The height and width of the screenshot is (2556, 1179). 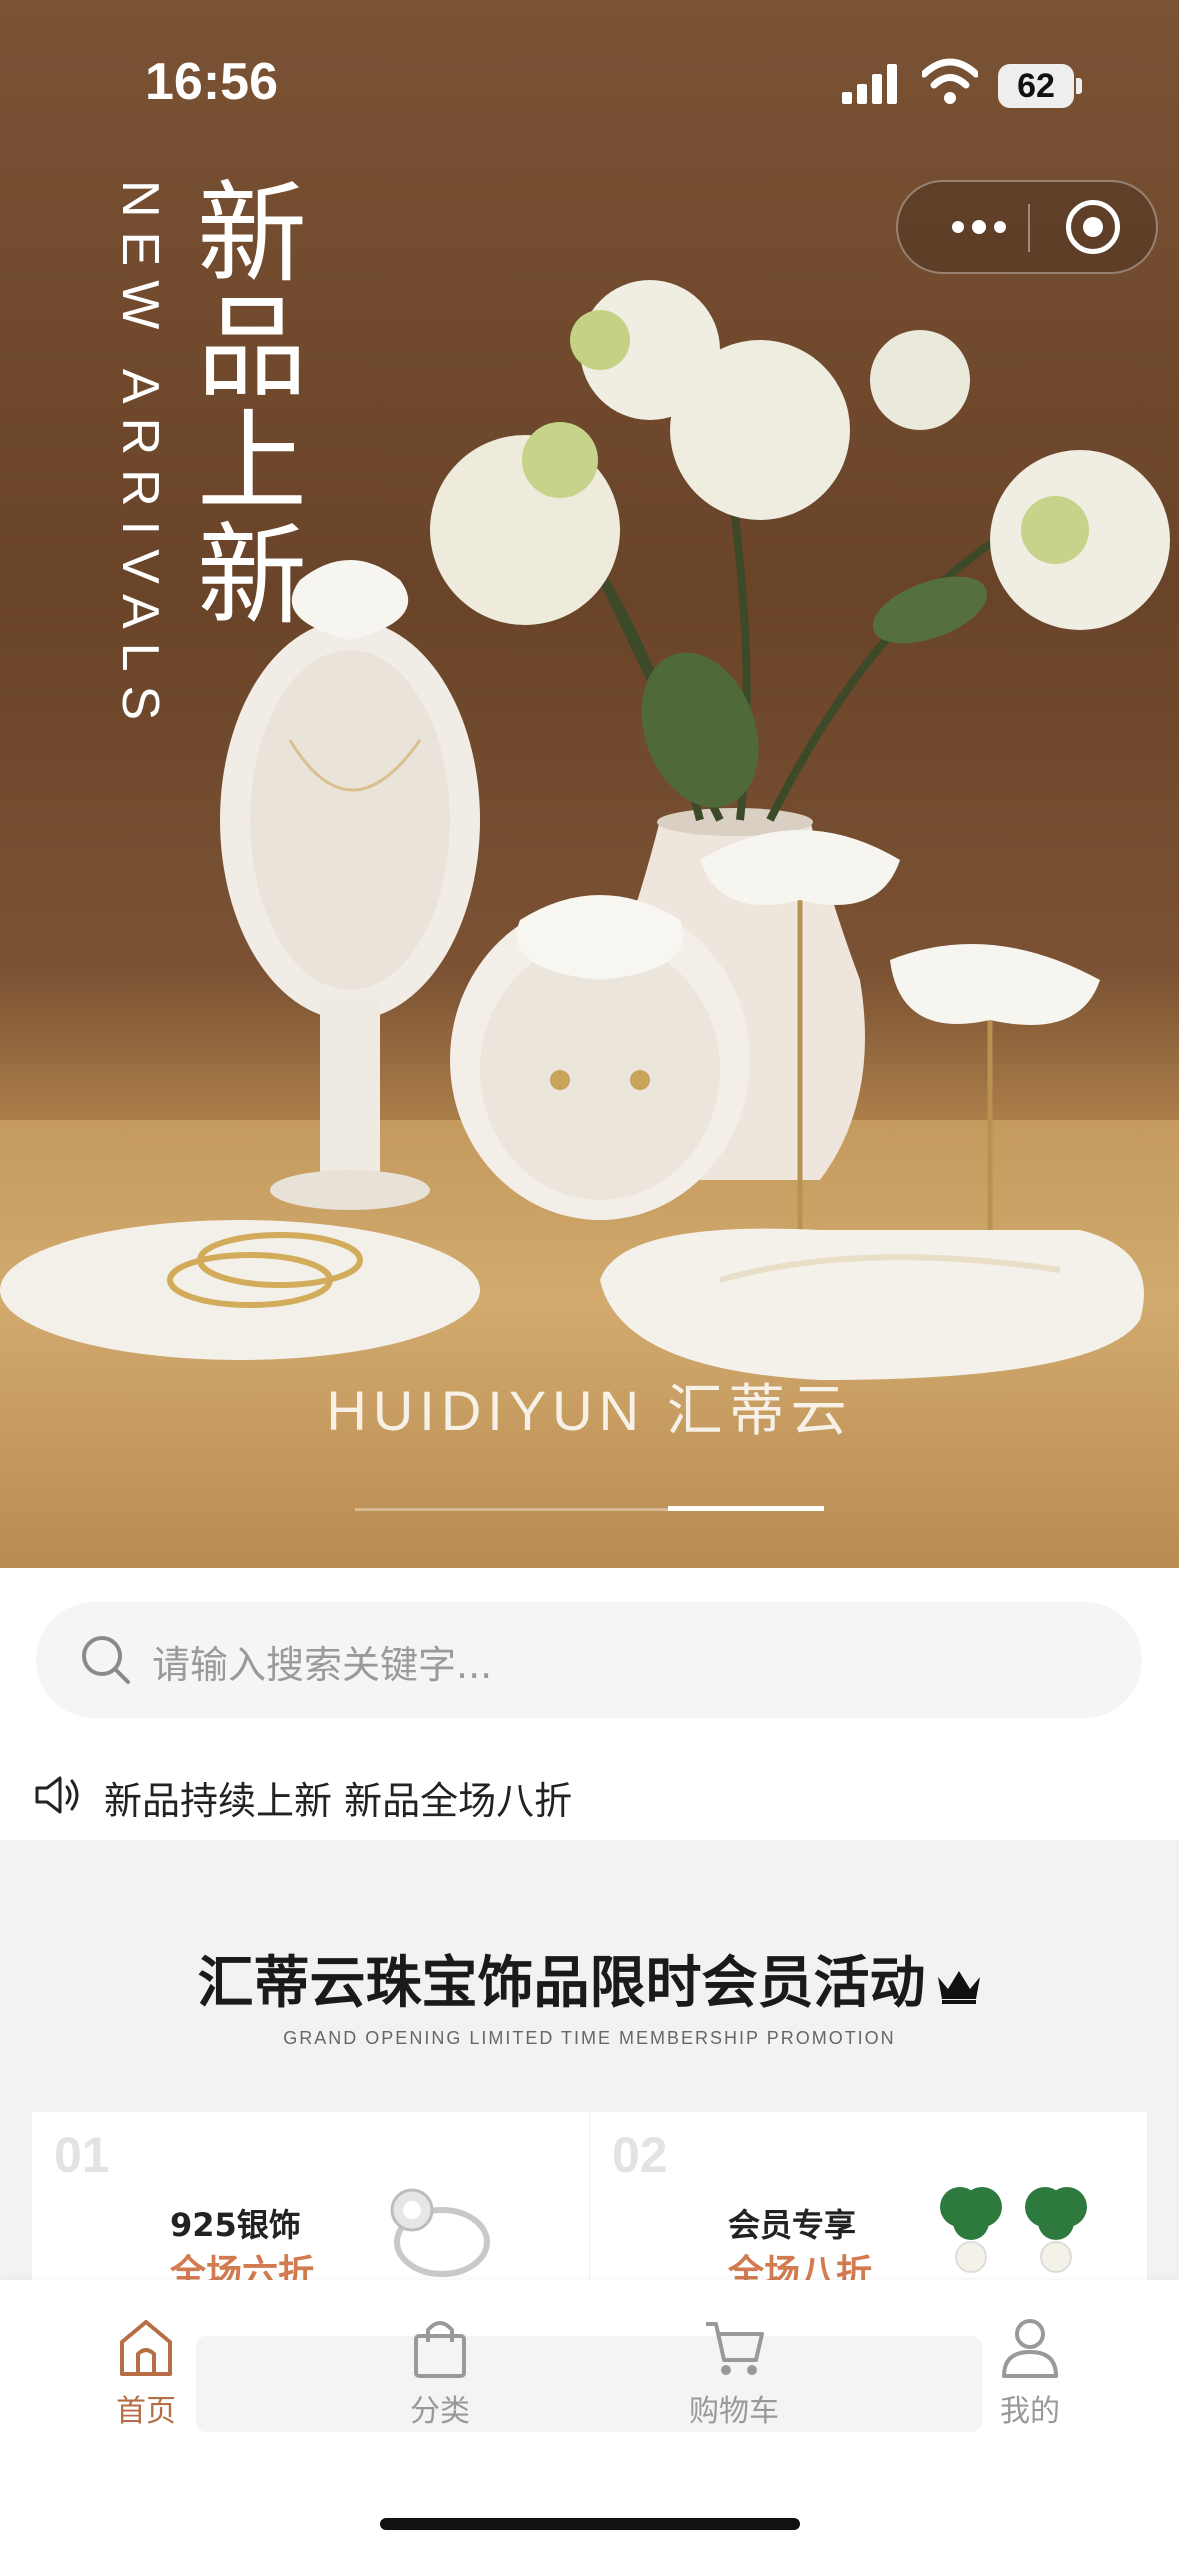 I want to click on wifi-icon, so click(x=950, y=81).